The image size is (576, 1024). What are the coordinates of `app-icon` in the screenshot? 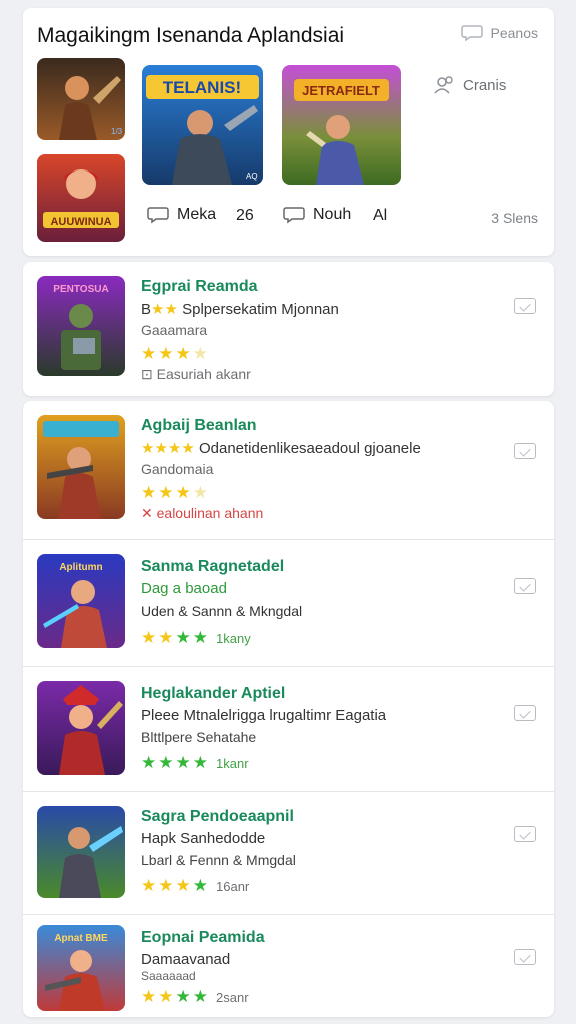 It's located at (81, 467).